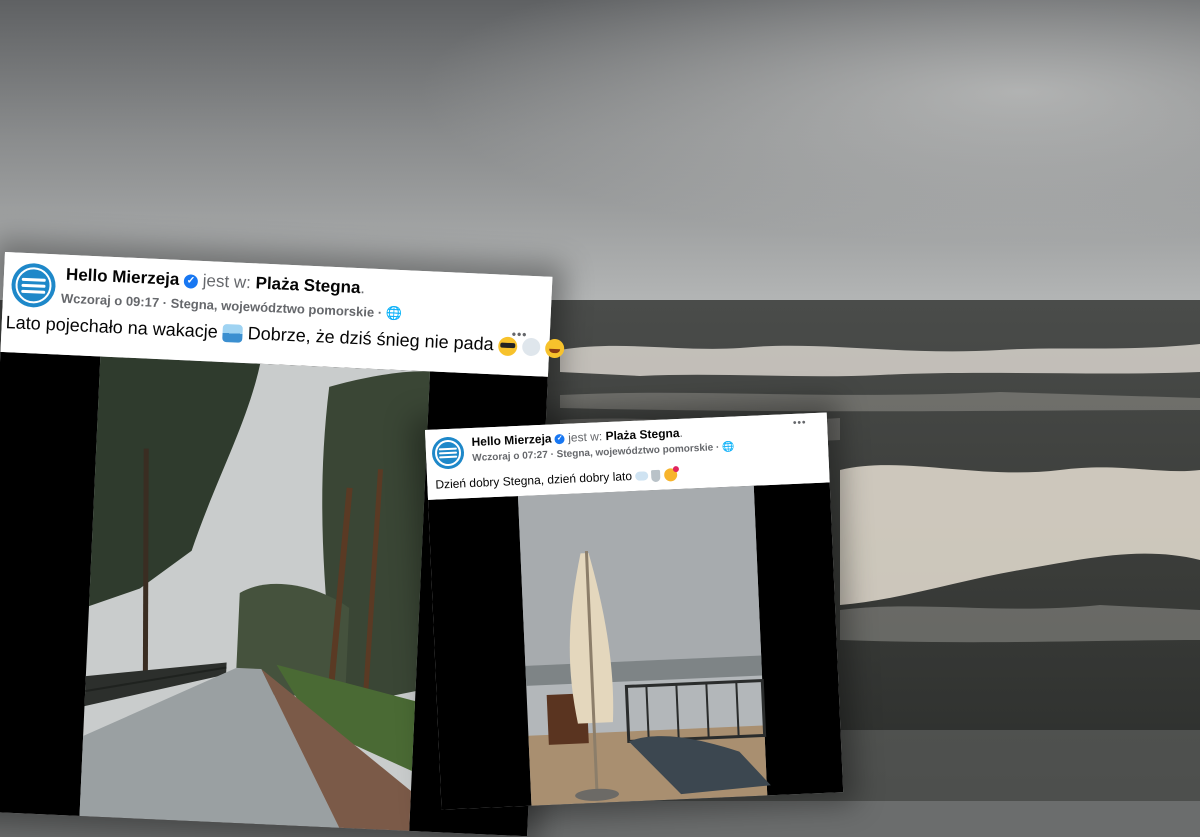  I want to click on grinning-emoji, so click(555, 348).